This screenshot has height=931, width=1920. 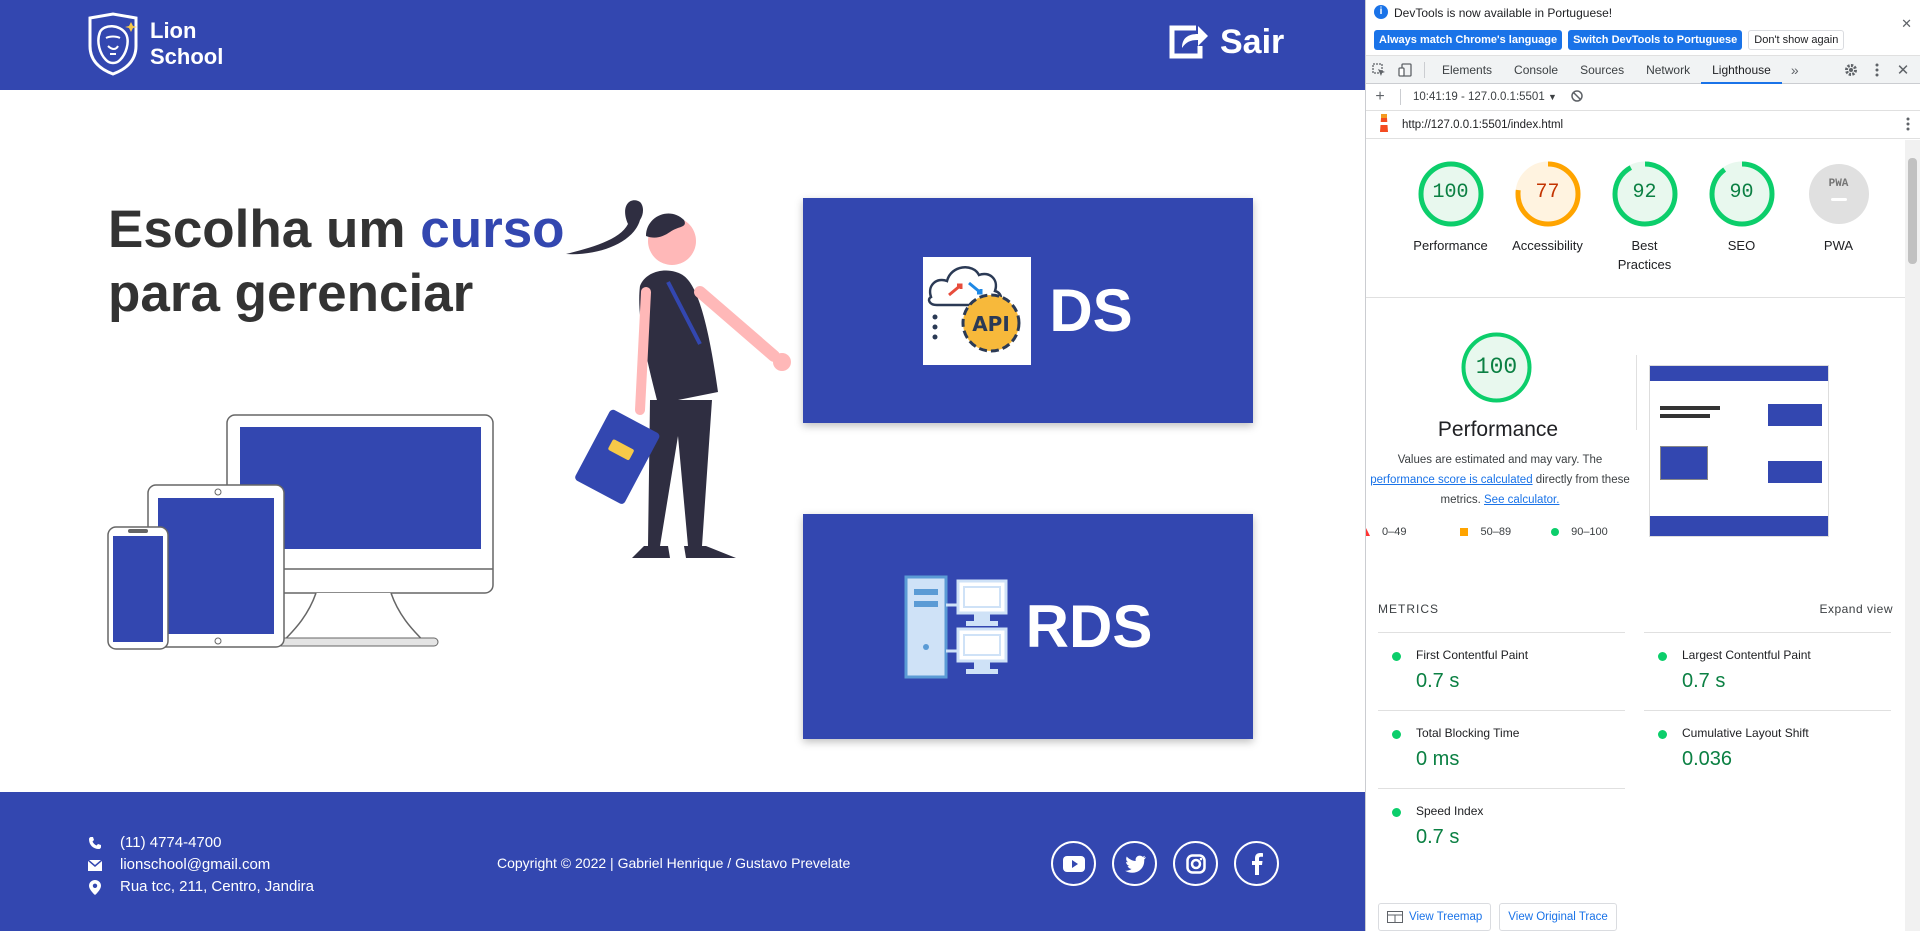 What do you see at coordinates (1451, 194) in the screenshot?
I see `gauge-ring: 100` at bounding box center [1451, 194].